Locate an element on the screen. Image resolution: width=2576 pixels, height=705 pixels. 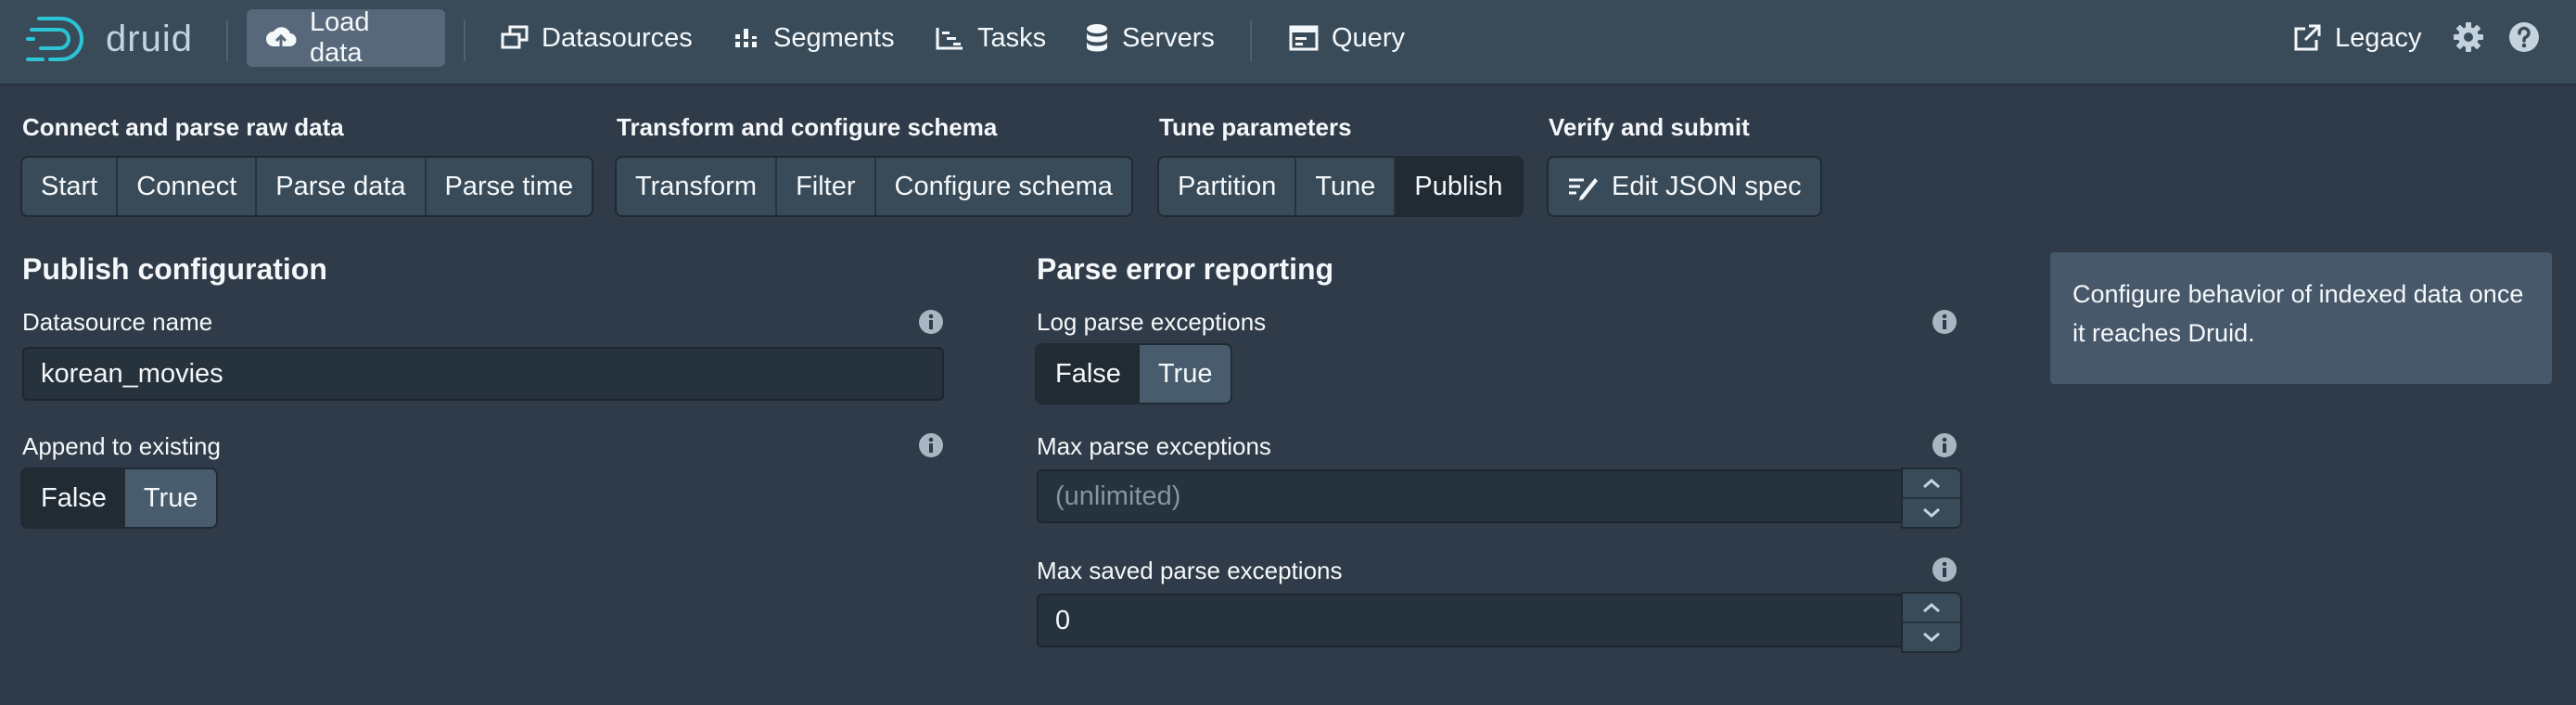
druid-logo: druid is located at coordinates (110, 39).